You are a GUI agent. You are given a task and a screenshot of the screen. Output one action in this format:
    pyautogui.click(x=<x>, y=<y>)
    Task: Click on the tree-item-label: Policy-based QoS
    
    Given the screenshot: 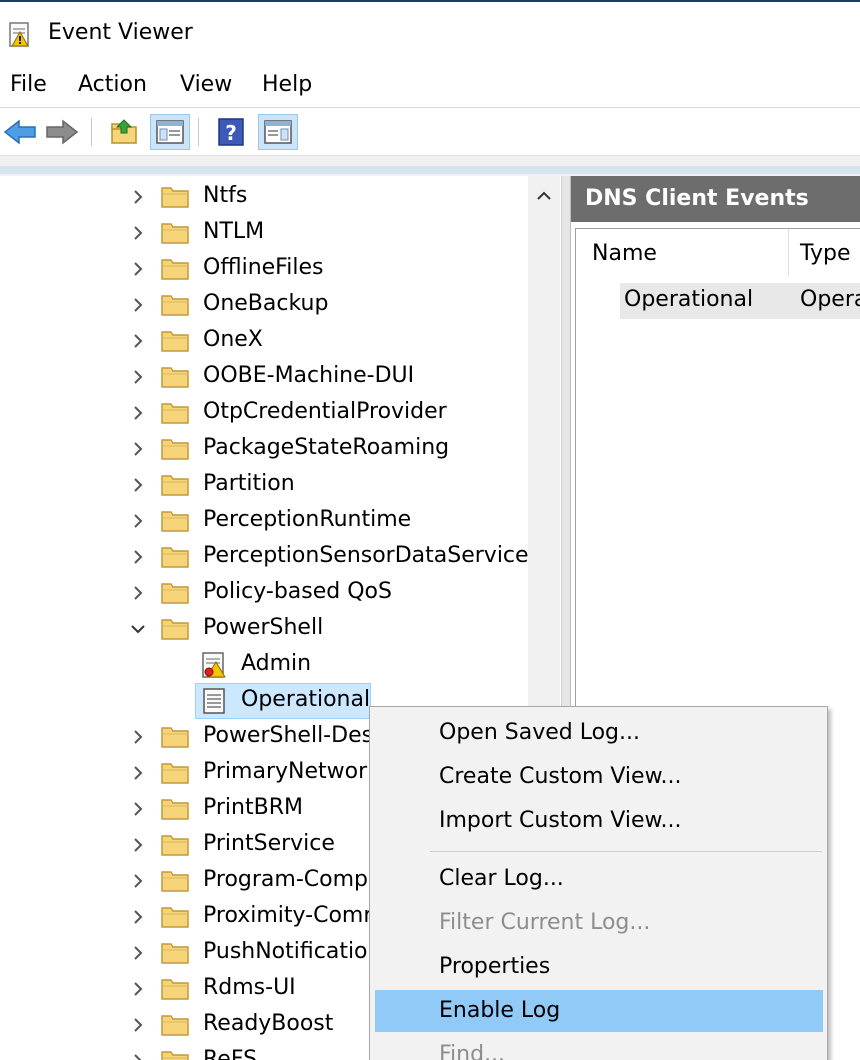 What is the action you would take?
    pyautogui.click(x=297, y=591)
    